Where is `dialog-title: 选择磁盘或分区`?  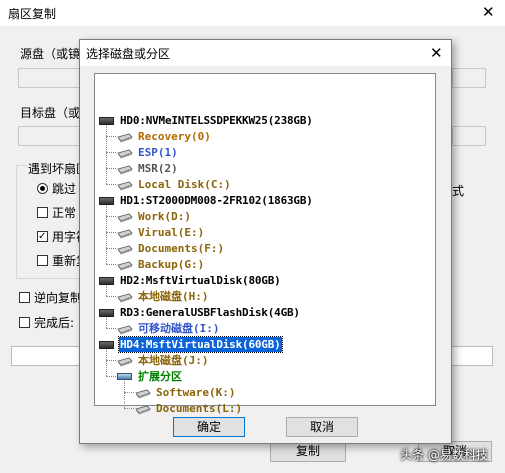
dialog-title: 选择磁盘或分区 is located at coordinates (128, 54).